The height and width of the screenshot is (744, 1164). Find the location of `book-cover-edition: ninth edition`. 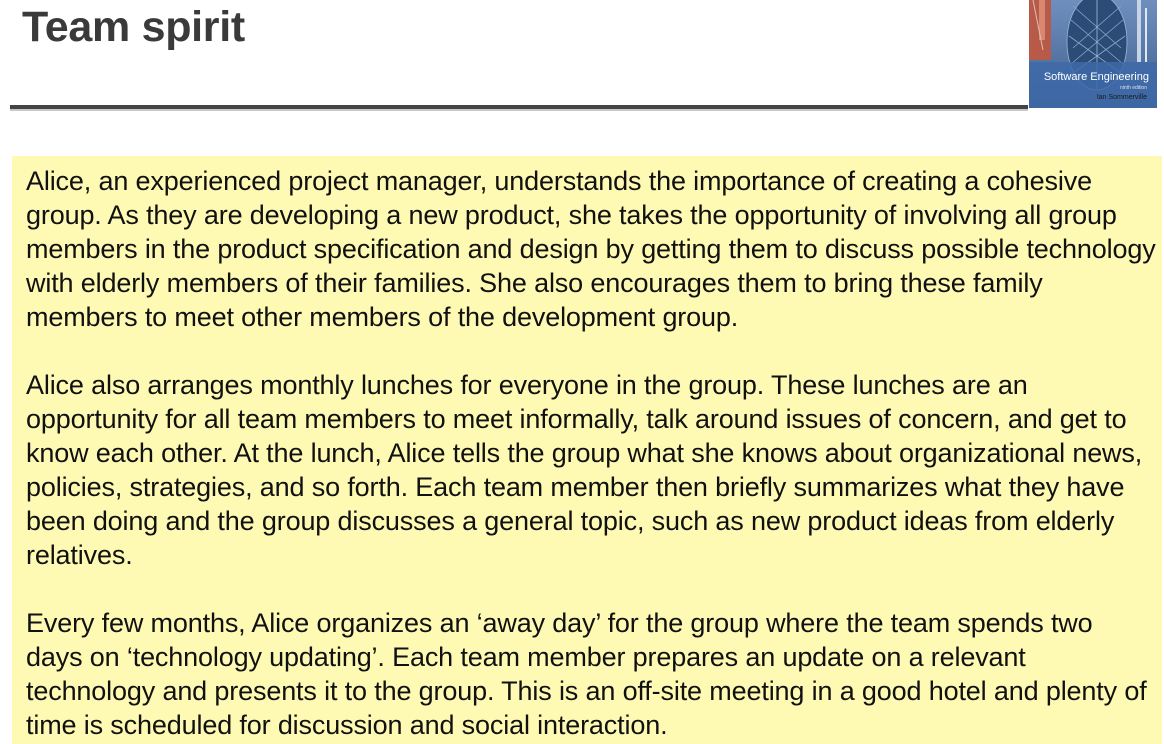

book-cover-edition: ninth edition is located at coordinates (1133, 88).